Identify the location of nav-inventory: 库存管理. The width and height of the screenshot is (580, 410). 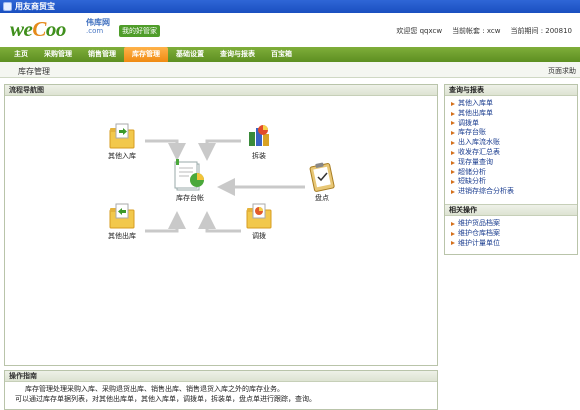
(146, 54).